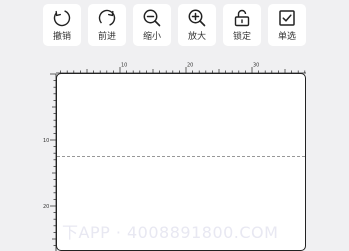 This screenshot has width=349, height=251. I want to click on top-ruler: 10 20 30, so click(181, 68).